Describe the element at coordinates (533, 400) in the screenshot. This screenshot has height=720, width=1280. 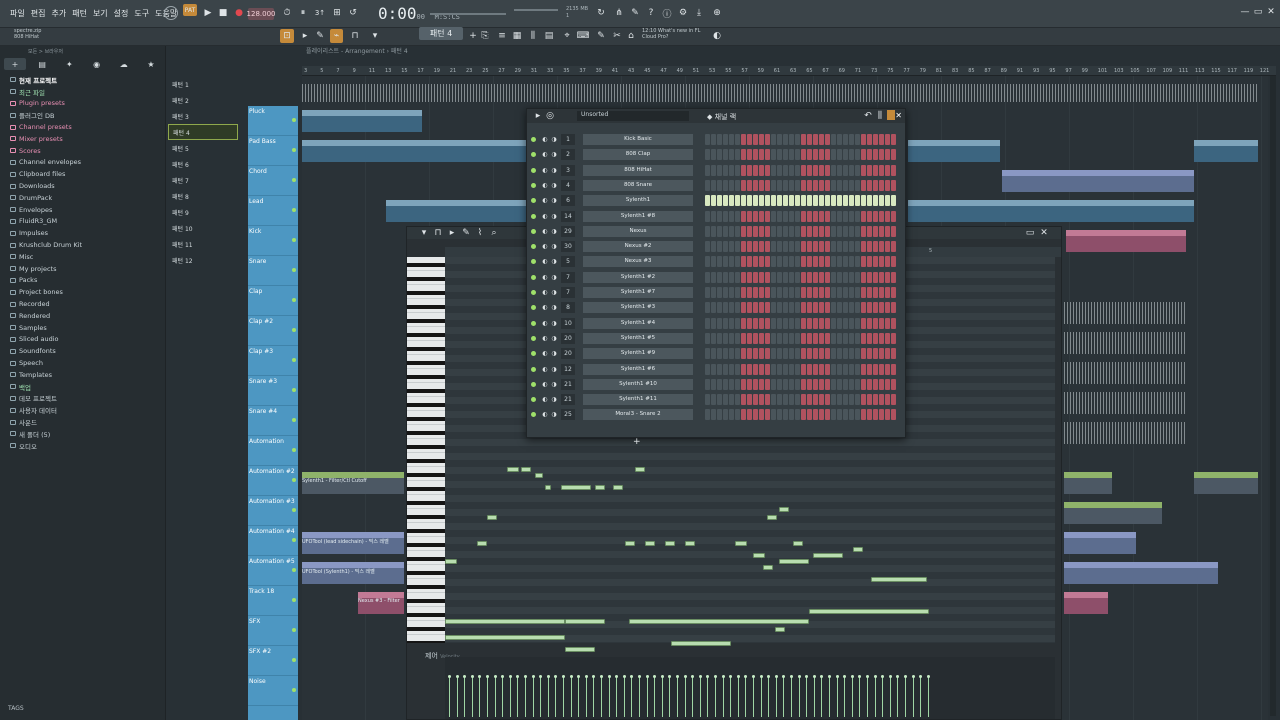
I see `channel-mute-led` at that location.